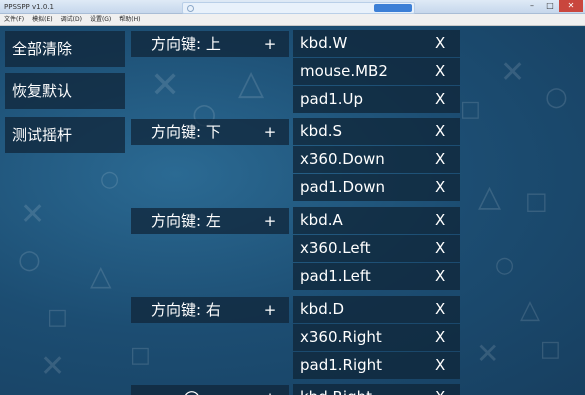 The height and width of the screenshot is (395, 585). I want to click on add-binding-circle-button: +, so click(270, 390).